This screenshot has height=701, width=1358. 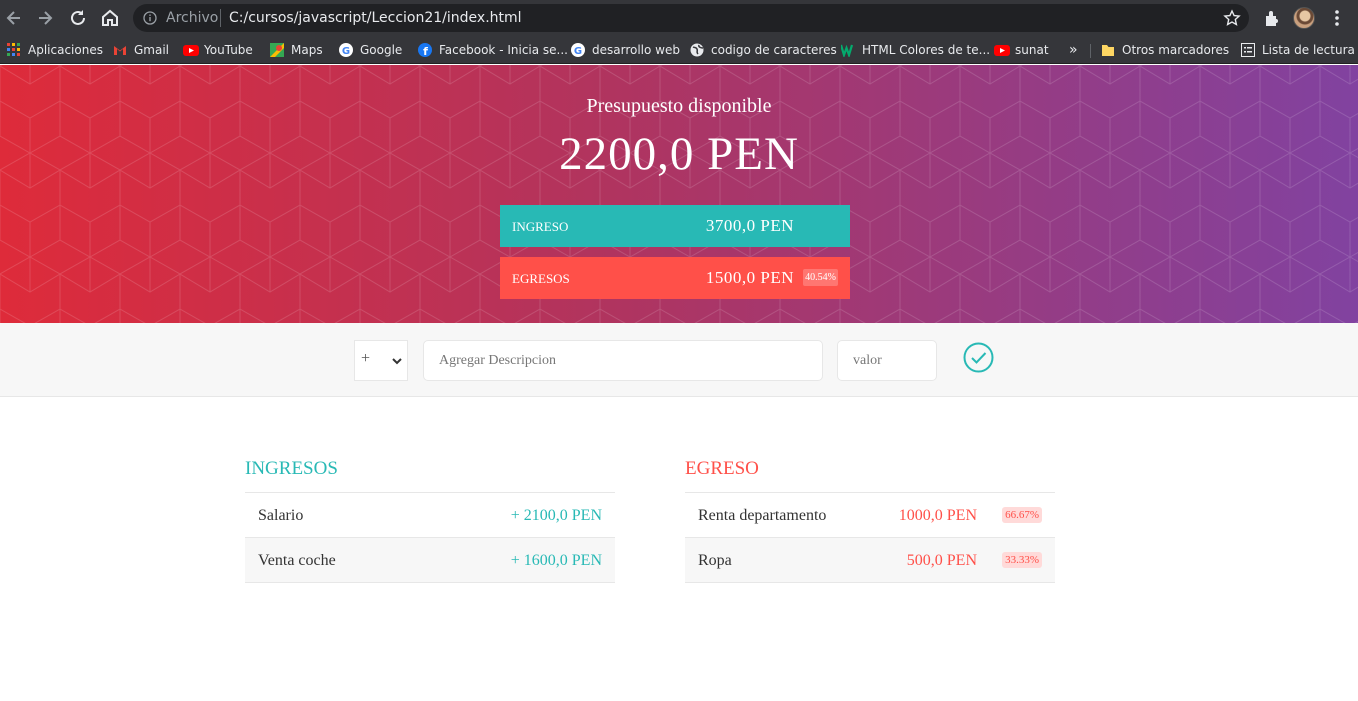 What do you see at coordinates (397, 363) in the screenshot?
I see `chevron-down-icon` at bounding box center [397, 363].